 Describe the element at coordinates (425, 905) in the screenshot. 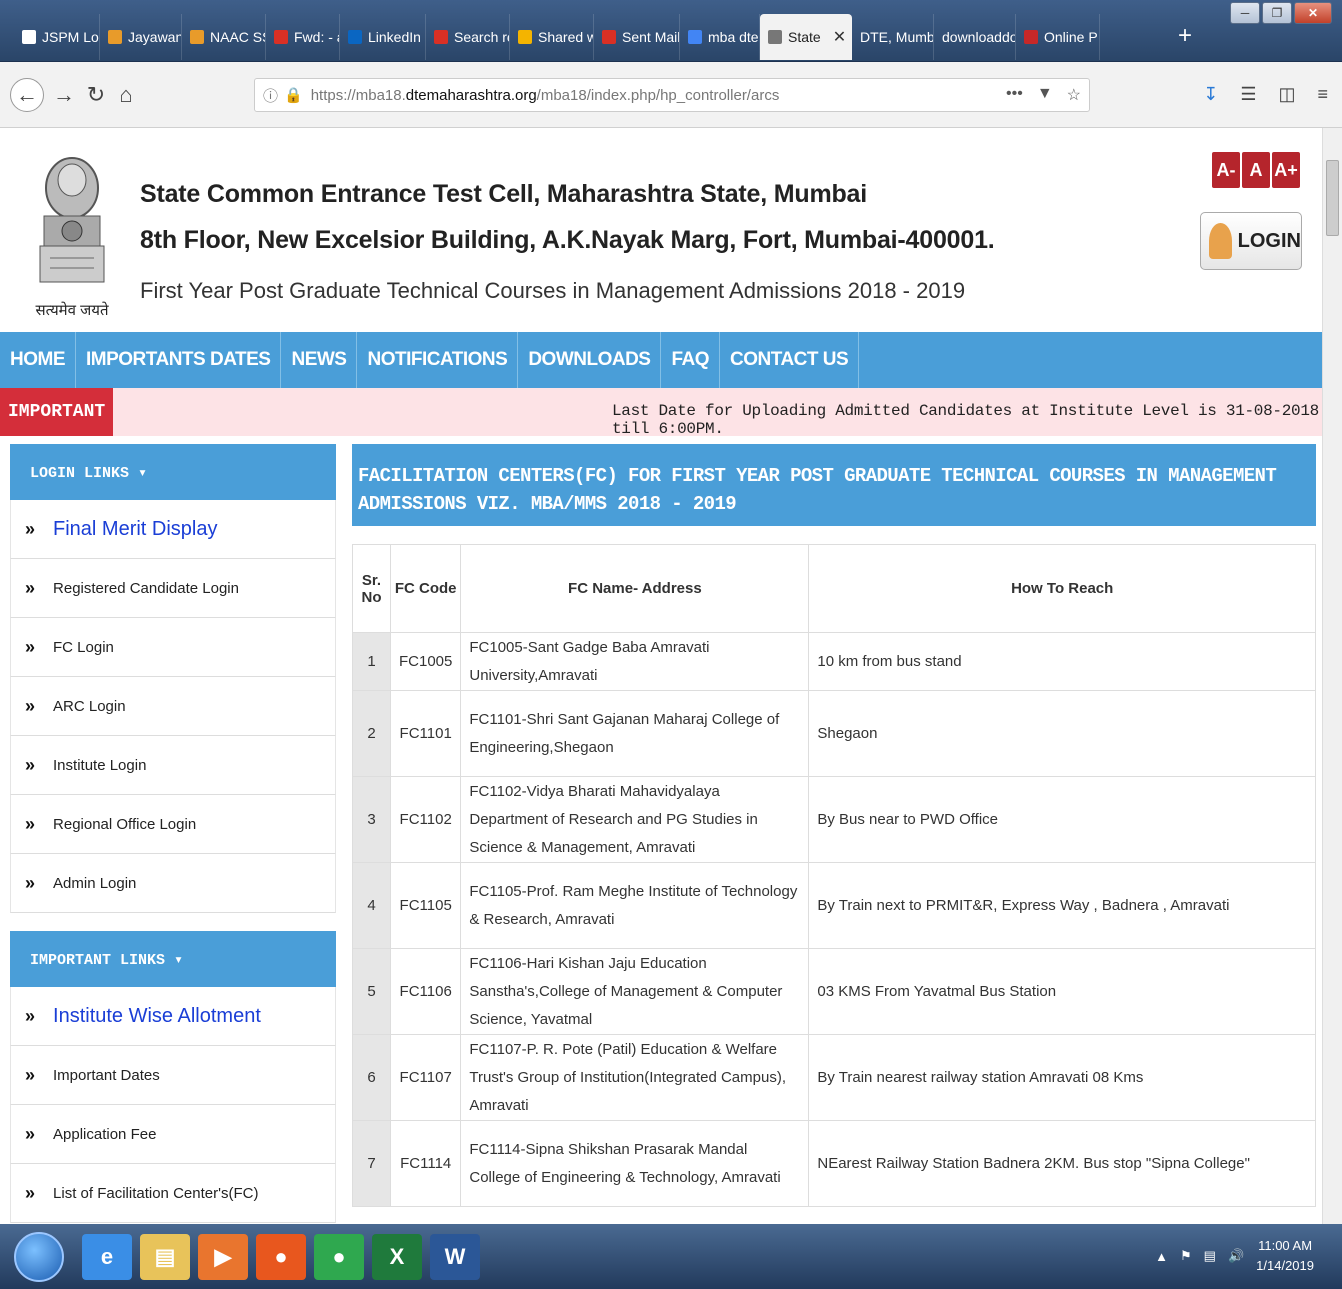

I see `code-cell: FC1105` at that location.